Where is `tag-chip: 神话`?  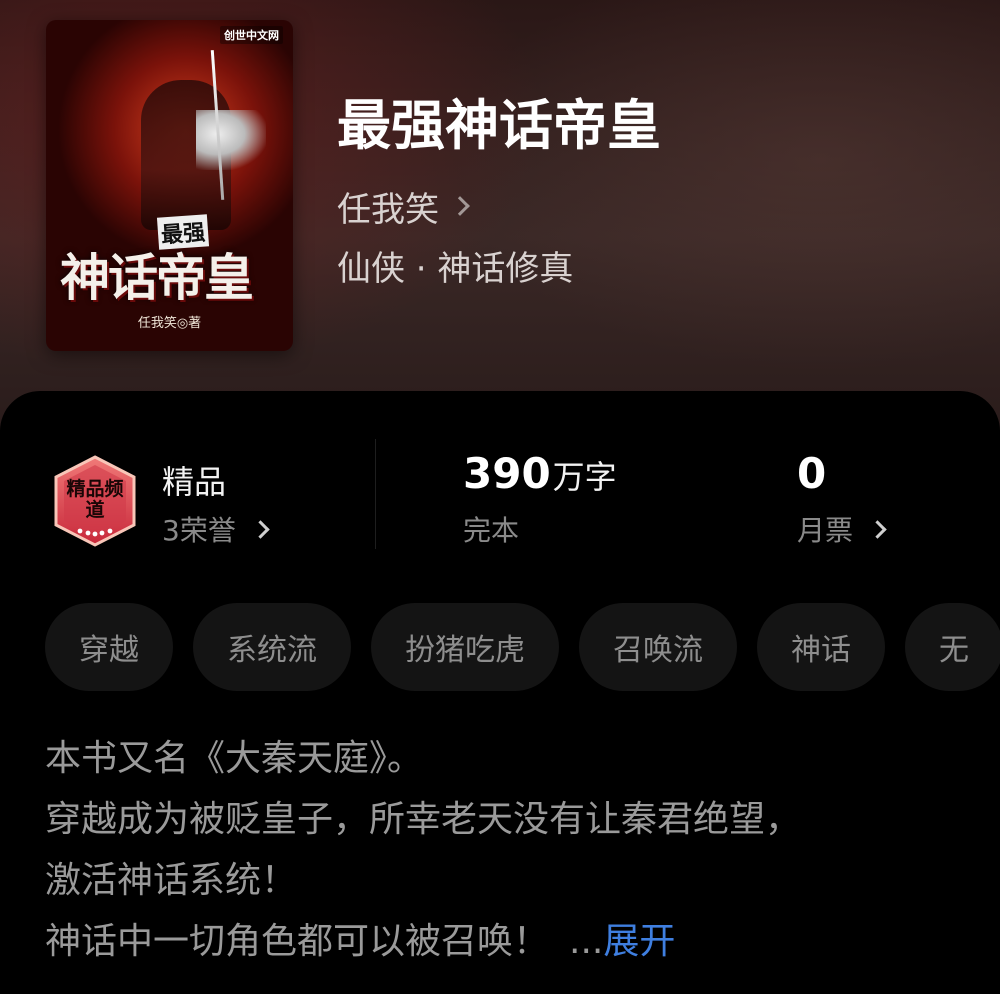 tag-chip: 神话 is located at coordinates (821, 647).